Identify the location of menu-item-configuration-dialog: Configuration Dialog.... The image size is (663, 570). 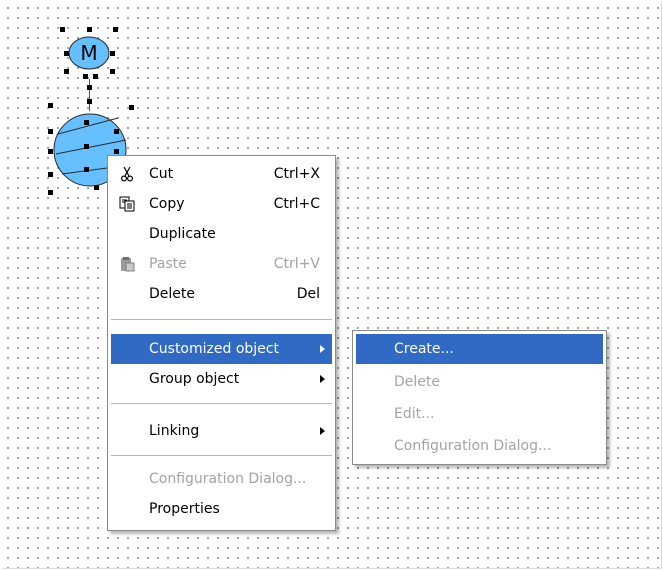
(221, 479).